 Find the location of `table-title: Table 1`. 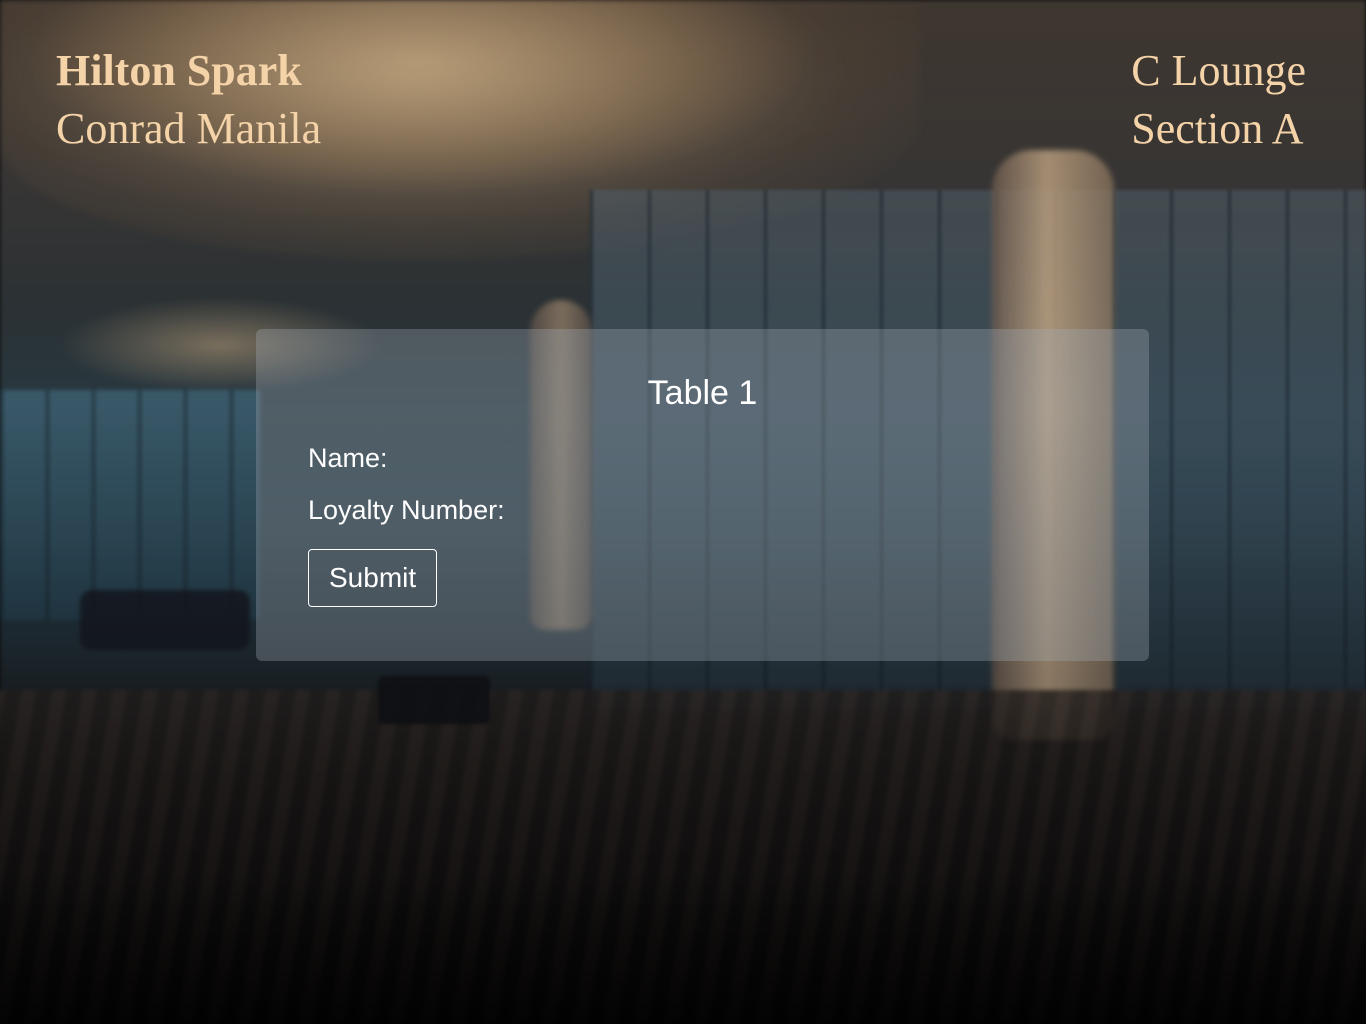

table-title: Table 1 is located at coordinates (702, 393).